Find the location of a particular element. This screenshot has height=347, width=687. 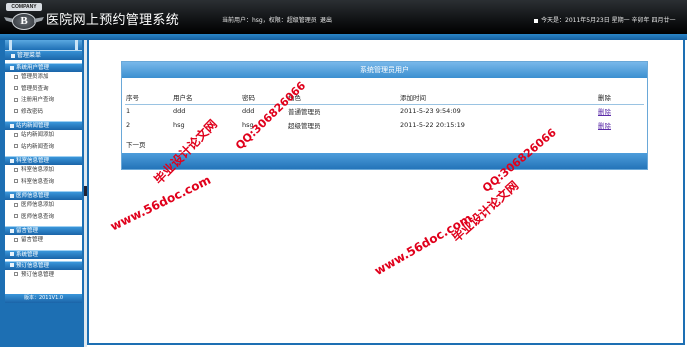

group-department: 科室信息管理 is located at coordinates (43, 160).